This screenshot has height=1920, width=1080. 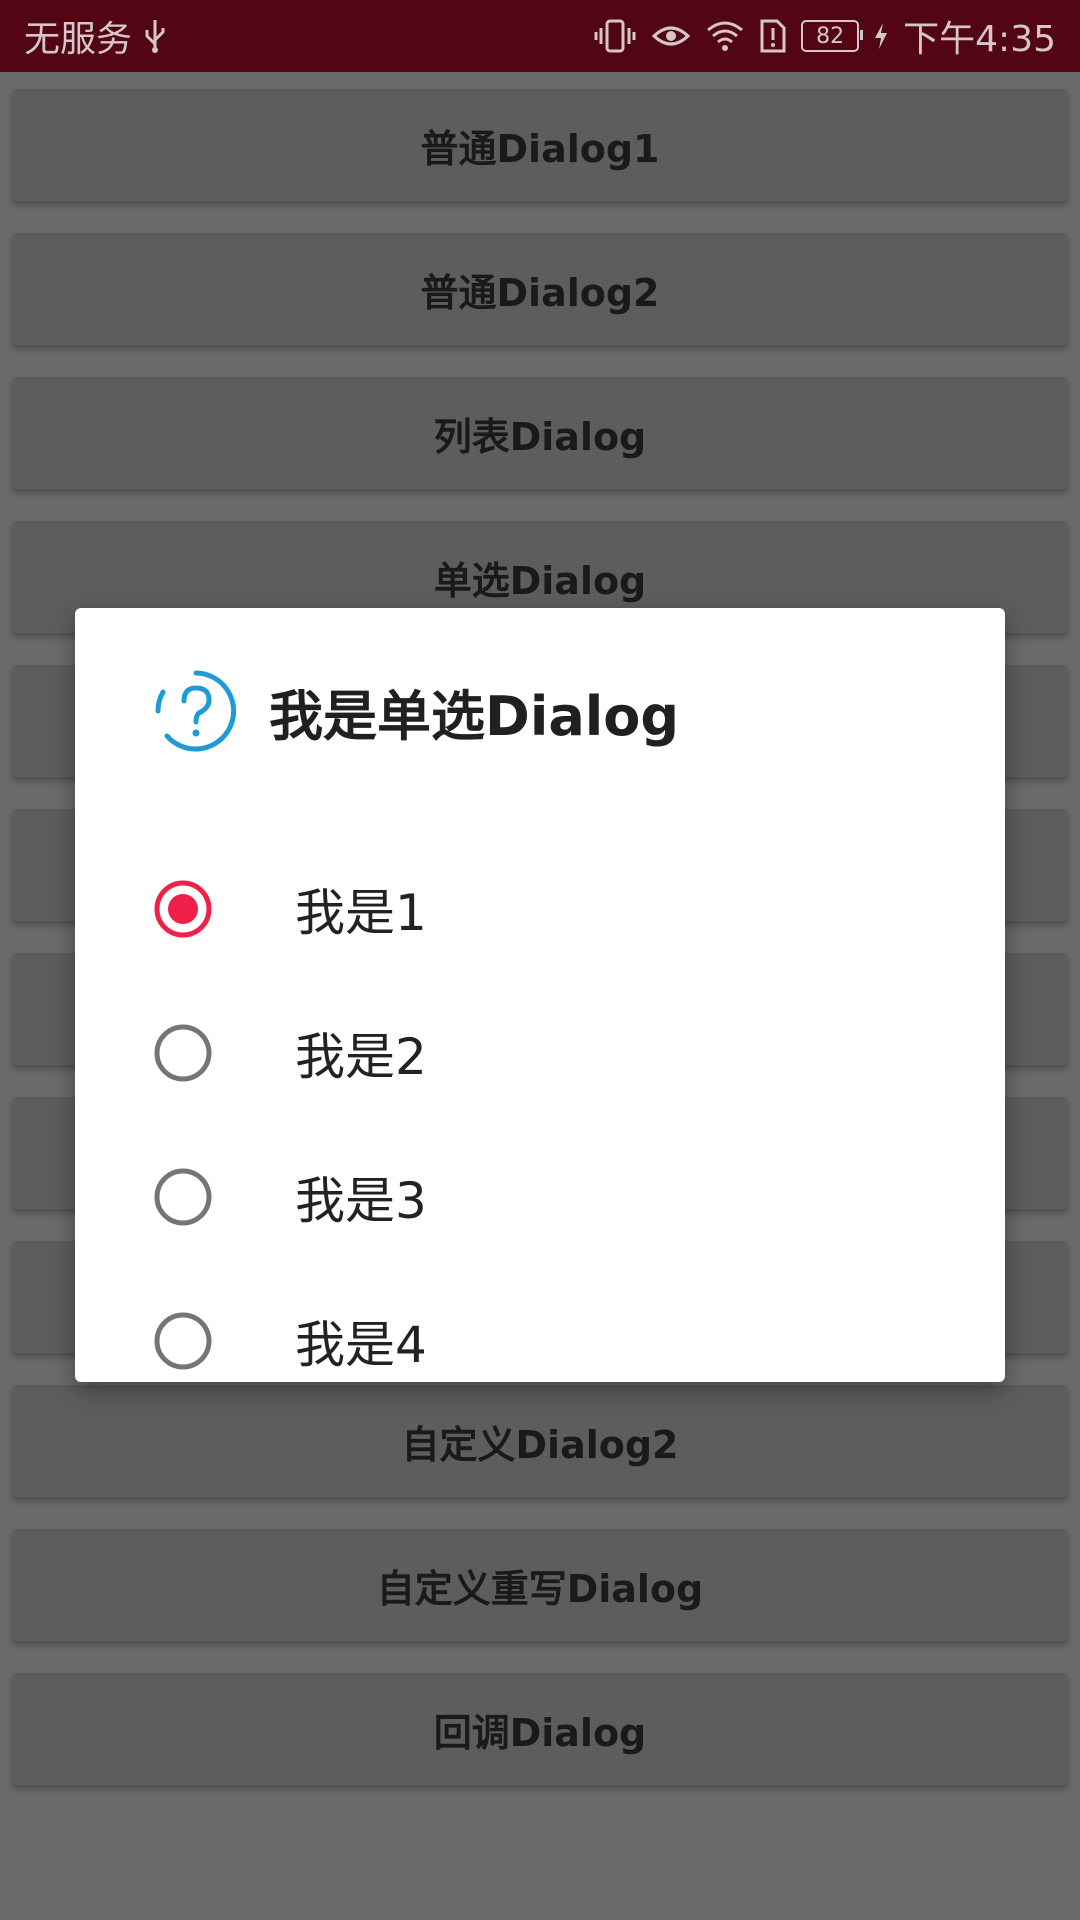 What do you see at coordinates (543, 1341) in the screenshot?
I see `radio-option-4: 我是4` at bounding box center [543, 1341].